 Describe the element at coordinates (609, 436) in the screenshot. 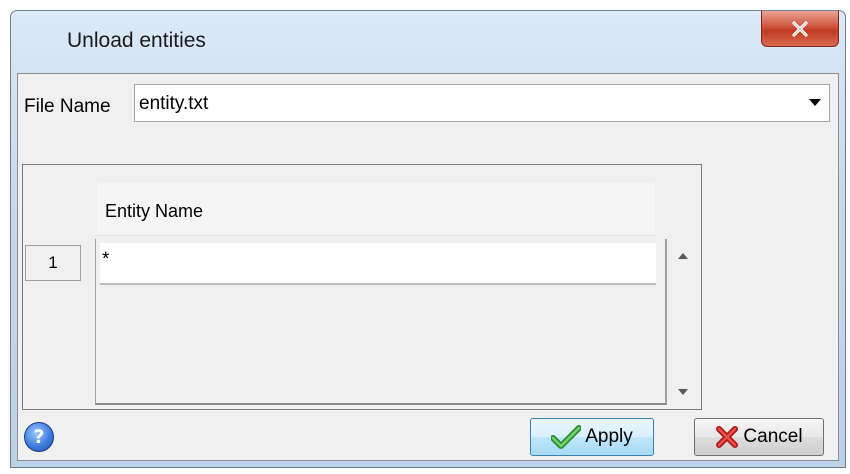

I see `apply-label: Apply` at that location.